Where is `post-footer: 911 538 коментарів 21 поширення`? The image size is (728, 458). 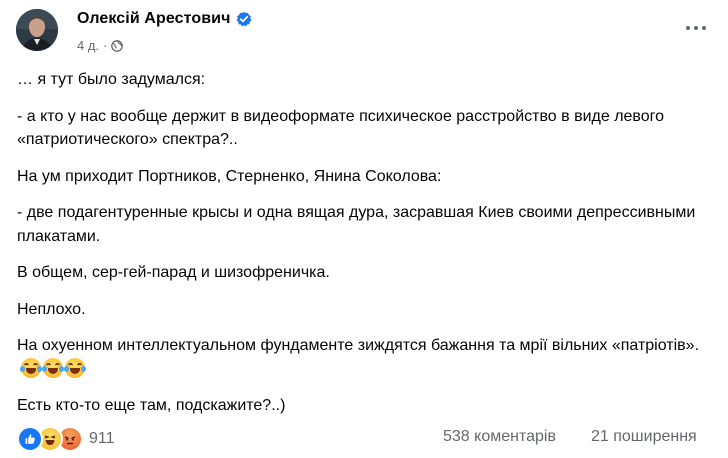
post-footer: 911 538 коментарів 21 поширення is located at coordinates (364, 438).